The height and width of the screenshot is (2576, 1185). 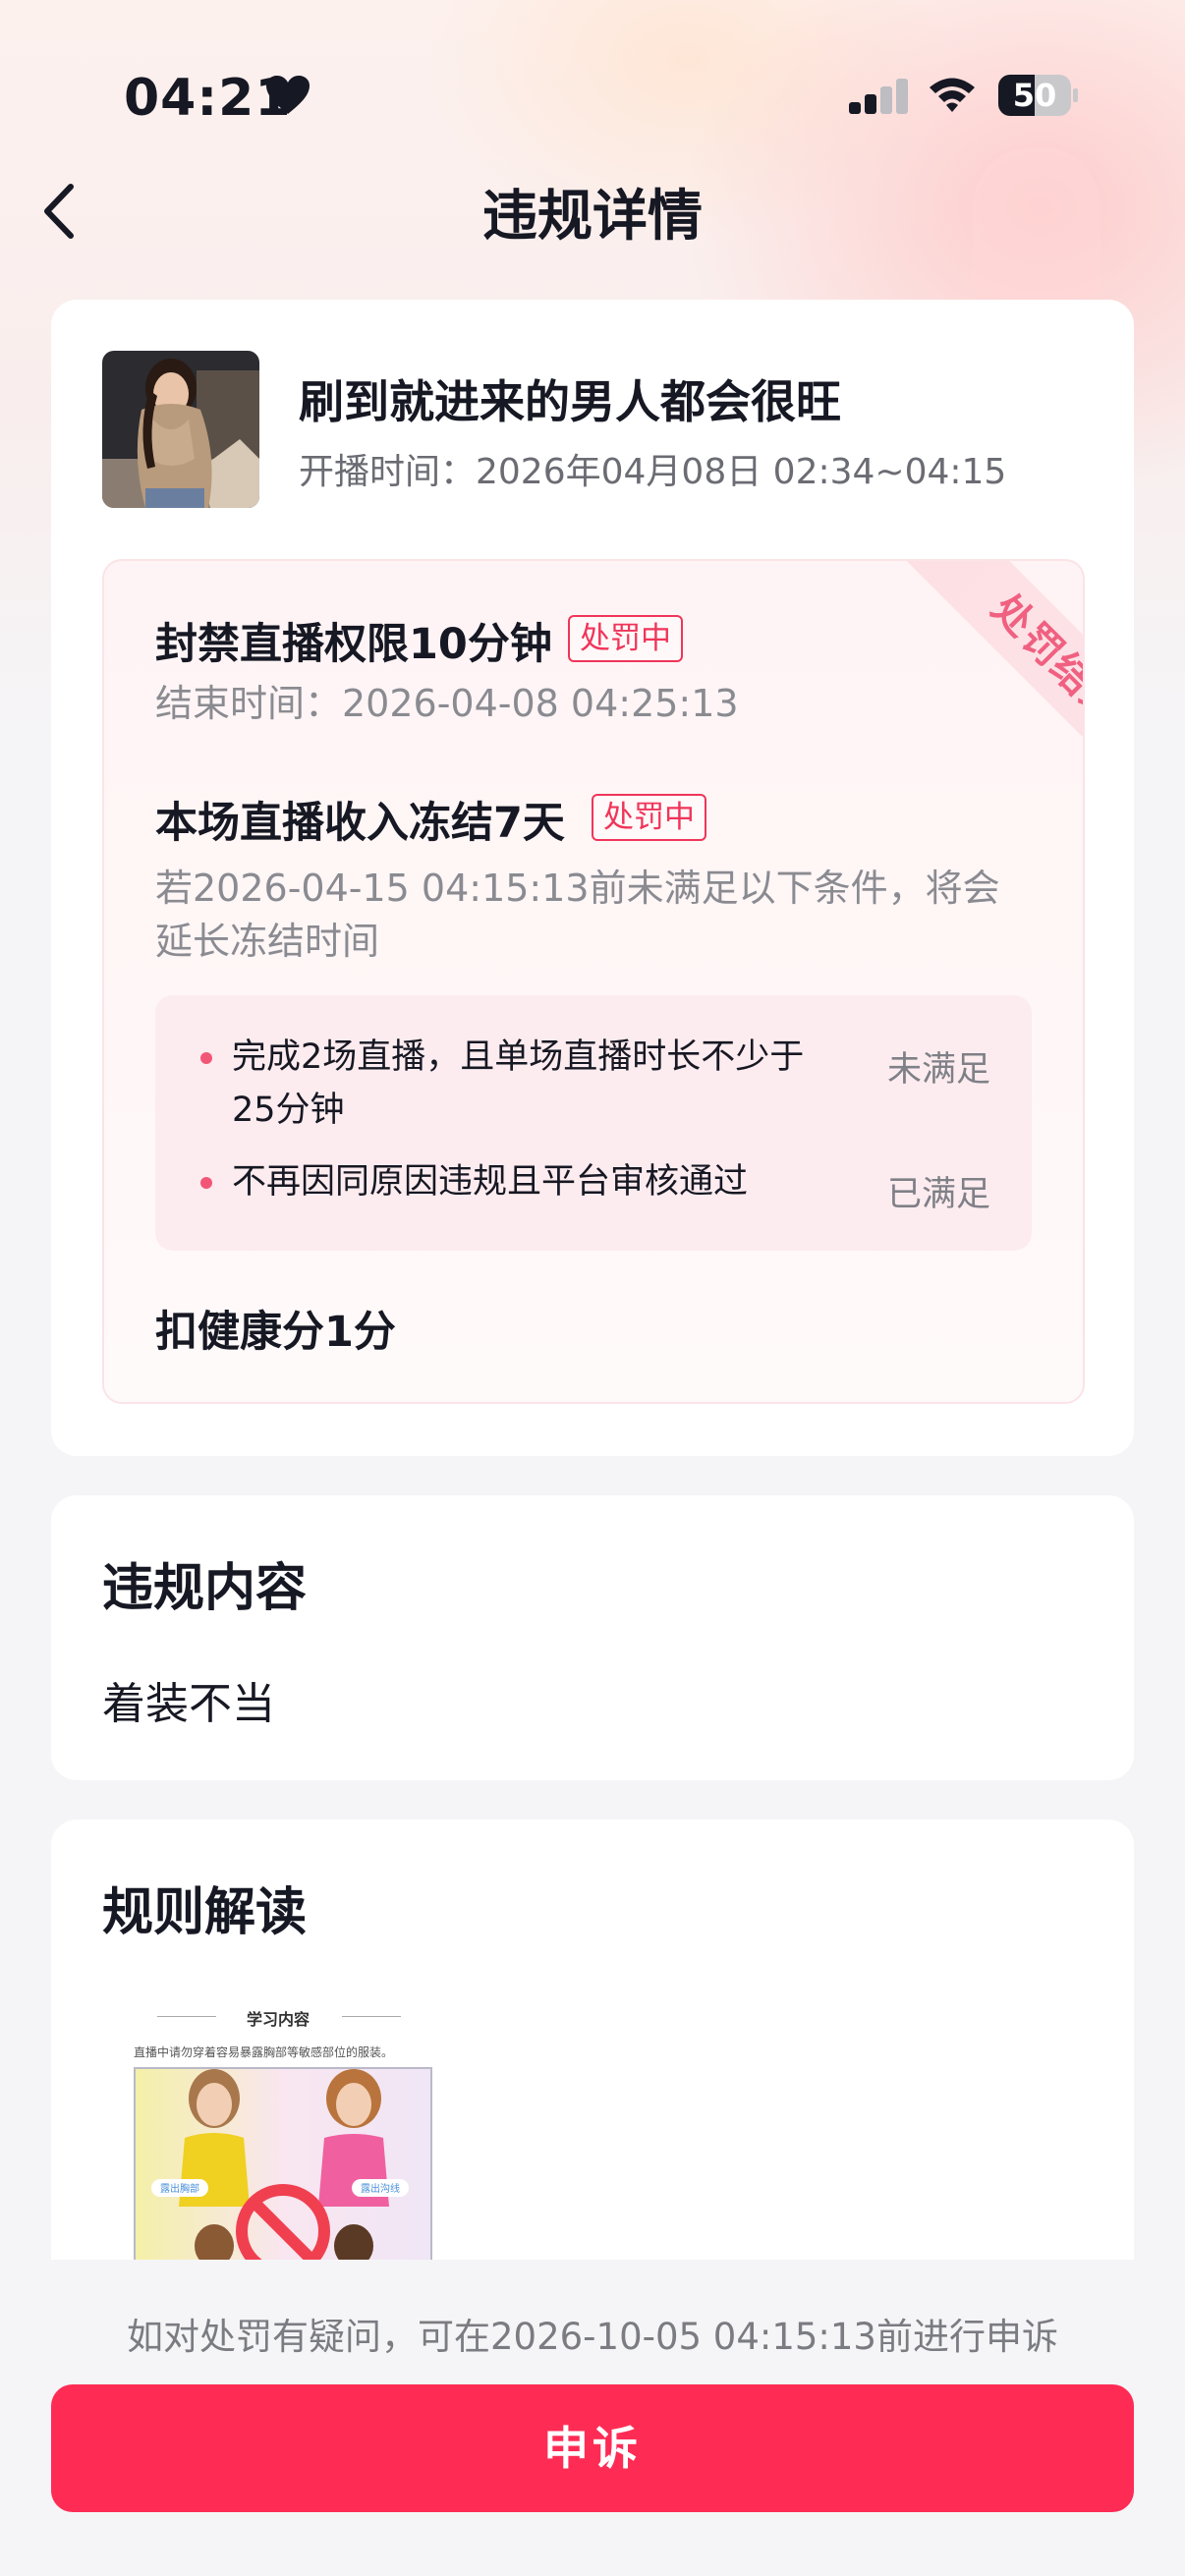 What do you see at coordinates (953, 95) in the screenshot?
I see `wifi-icon` at bounding box center [953, 95].